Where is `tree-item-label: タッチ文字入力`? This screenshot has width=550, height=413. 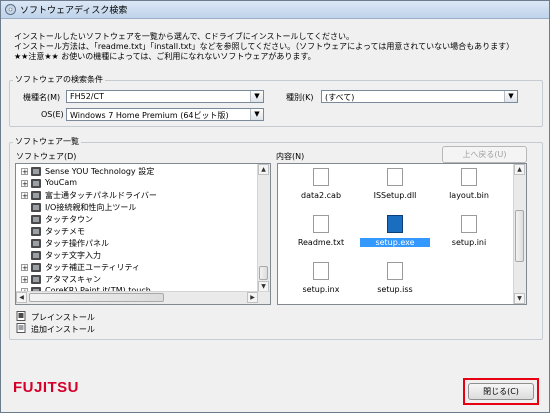 tree-item-label: タッチ文字入力 is located at coordinates (73, 255).